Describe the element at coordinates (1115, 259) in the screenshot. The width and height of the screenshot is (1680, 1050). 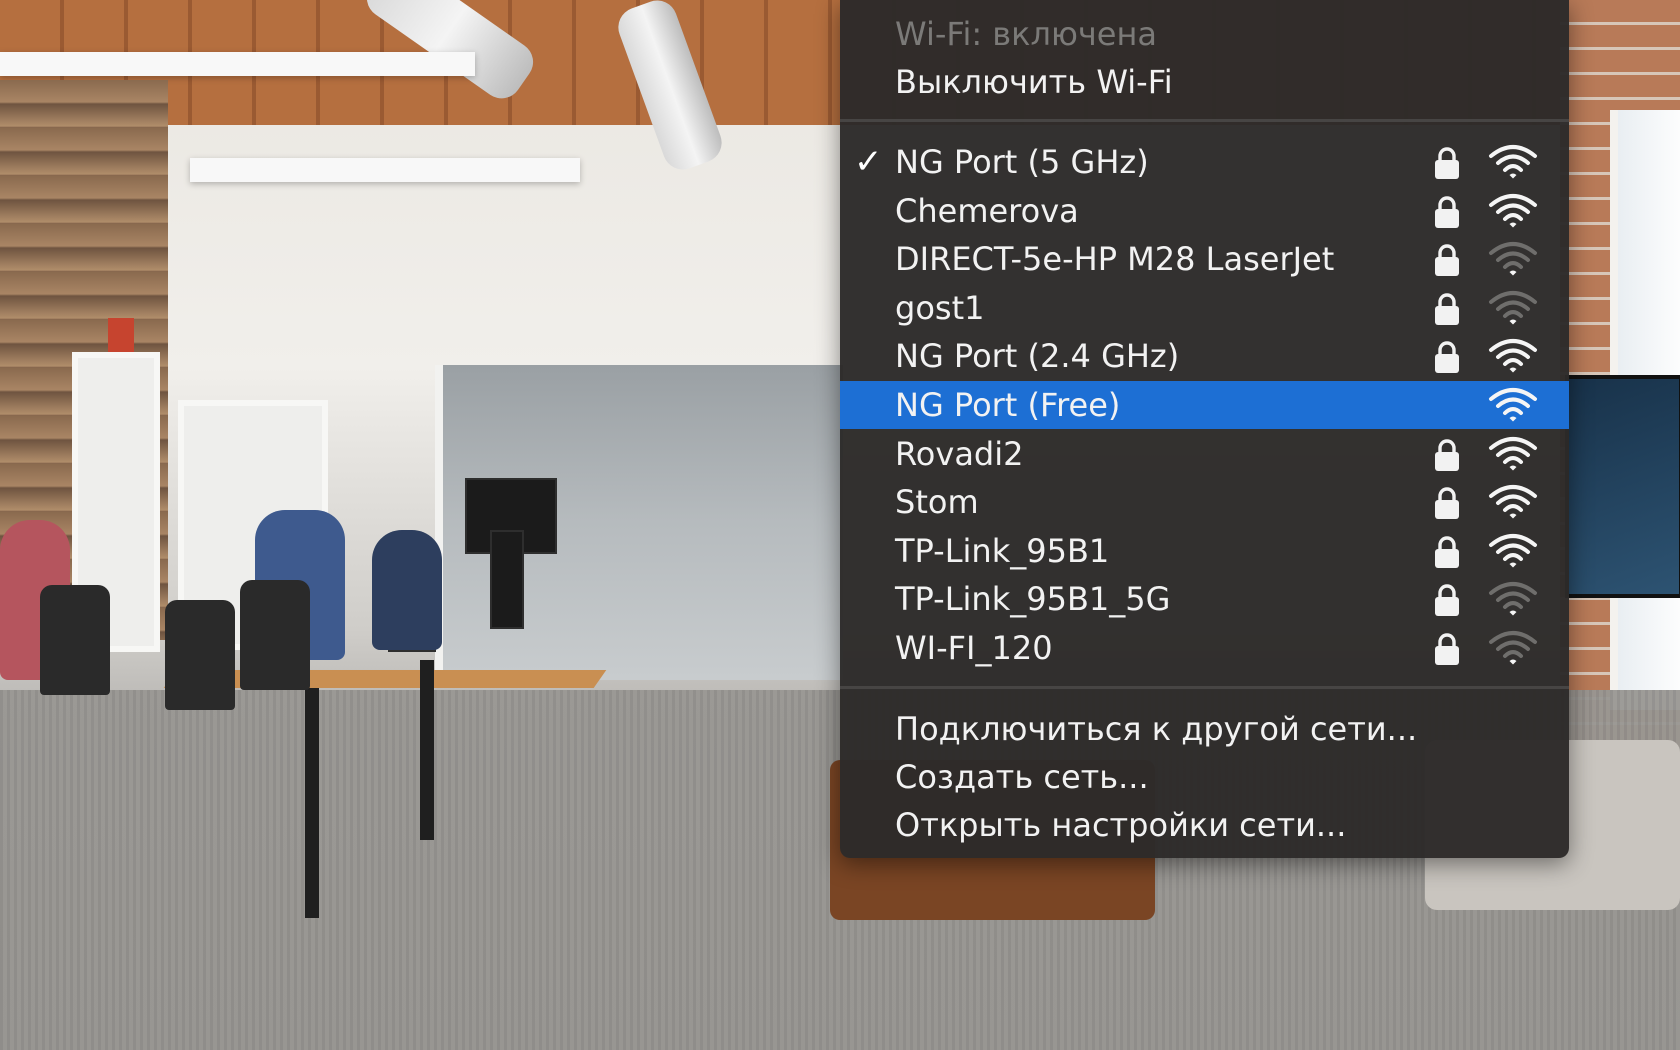
I see `network-name: DIRECT-5e-HP M28 LaserJet` at that location.